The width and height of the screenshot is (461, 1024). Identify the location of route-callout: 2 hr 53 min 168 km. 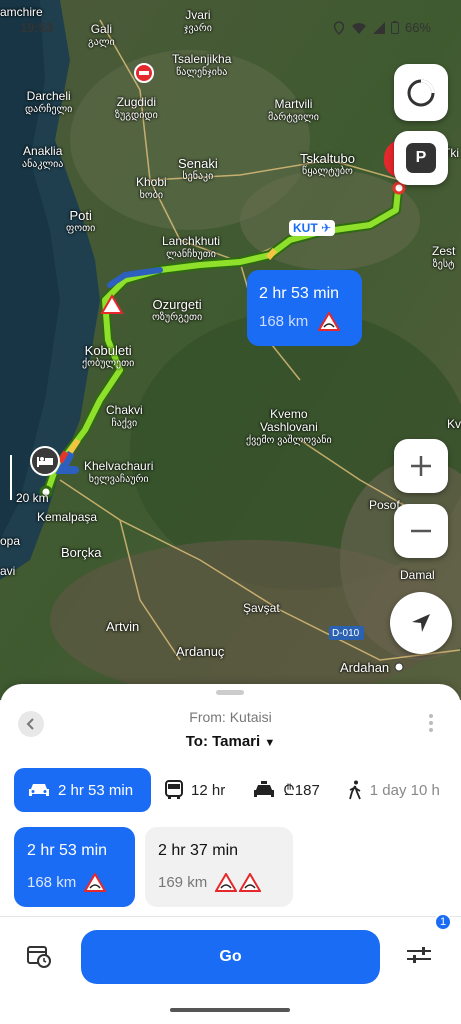
(304, 308).